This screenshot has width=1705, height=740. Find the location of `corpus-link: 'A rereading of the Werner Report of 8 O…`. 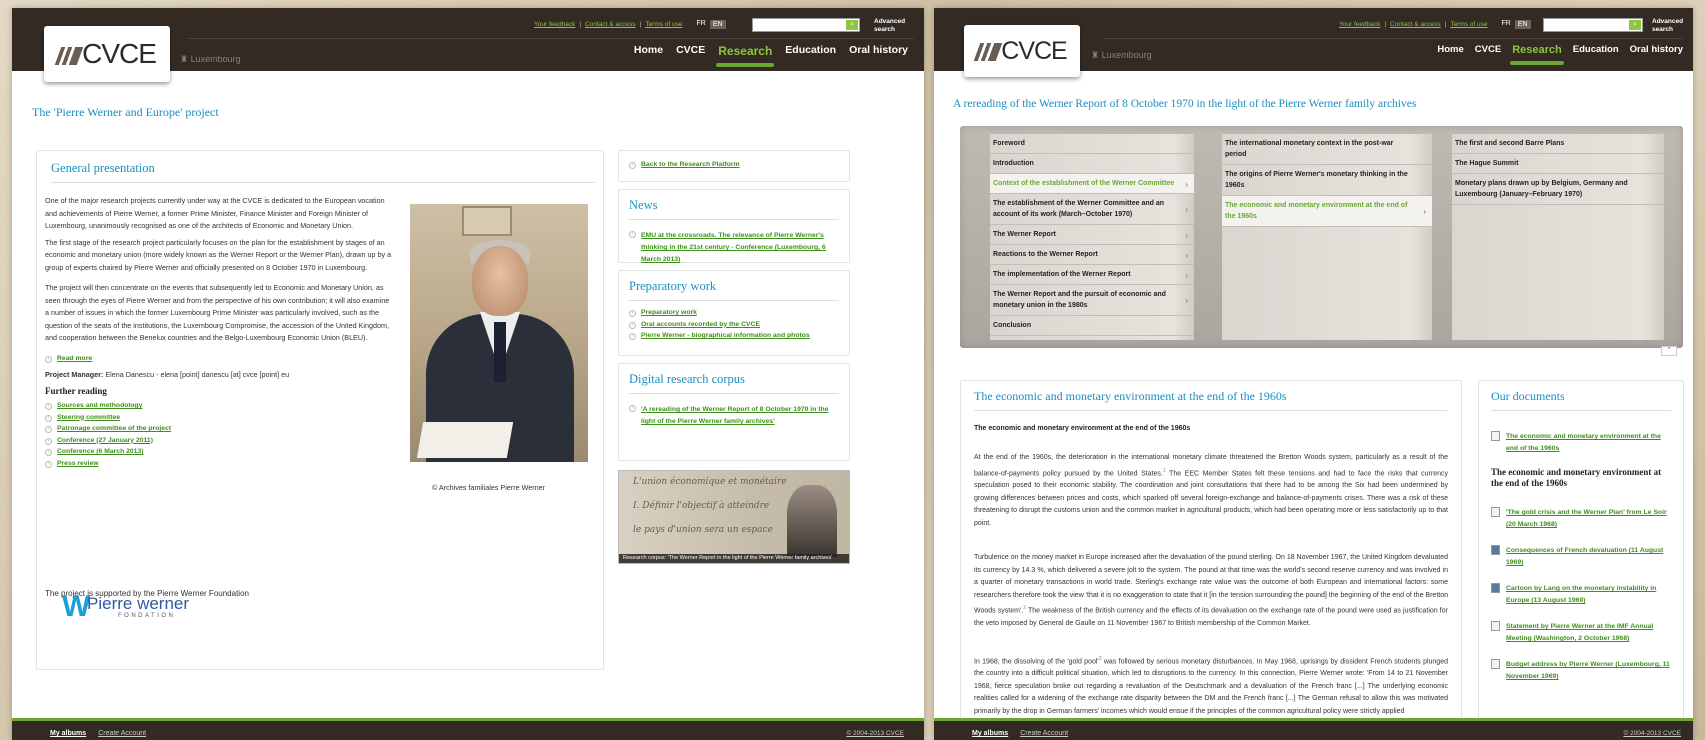

corpus-link: 'A rereading of the Werner Report of 8 O… is located at coordinates (740, 416).